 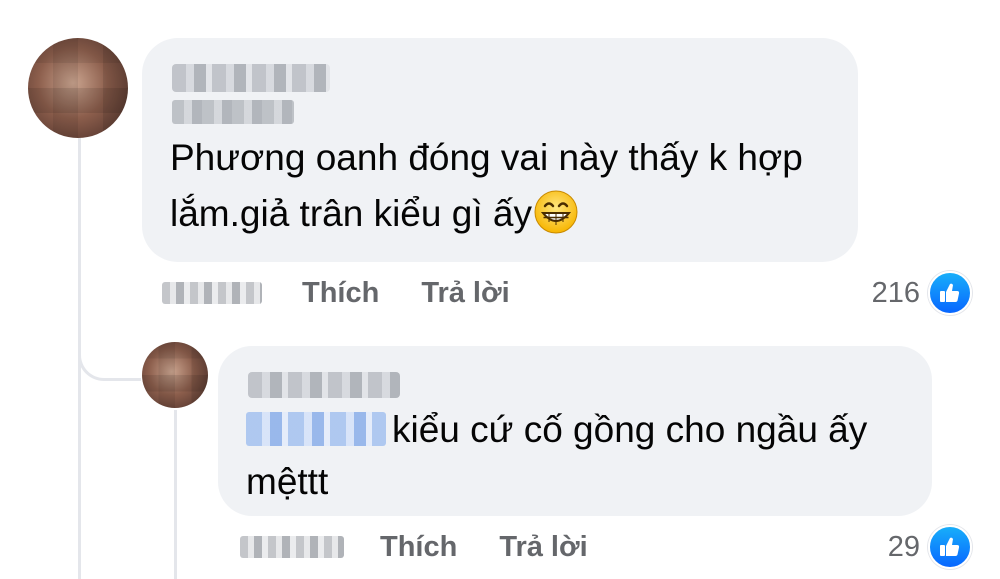 I want to click on reply-thread-line, so click(x=175, y=494).